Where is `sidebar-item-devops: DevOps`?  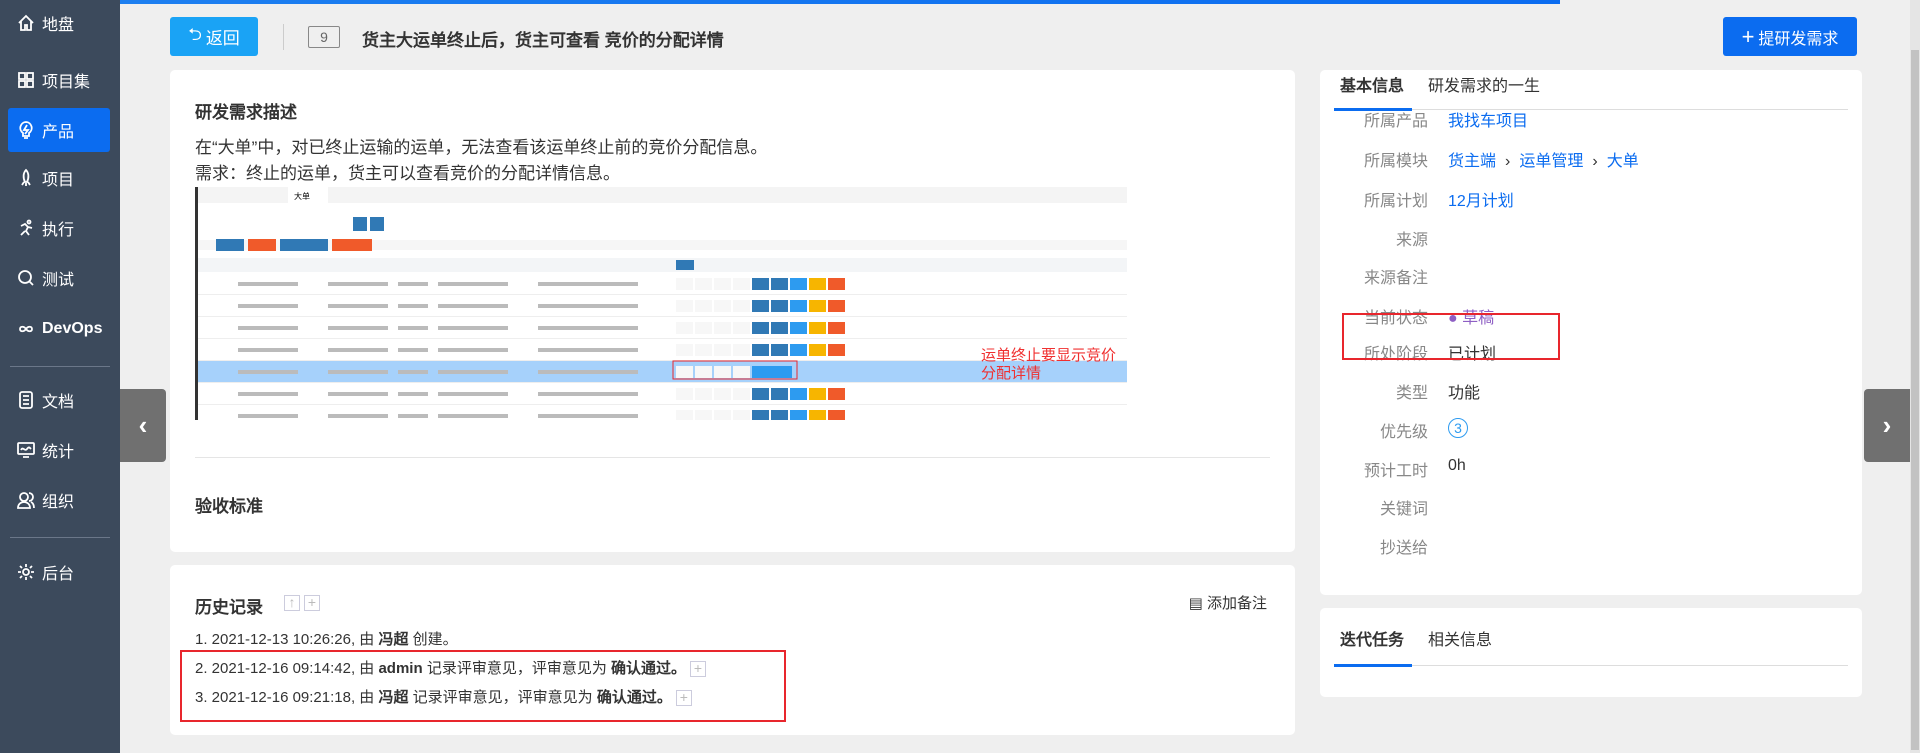
sidebar-item-devops: DevOps is located at coordinates (59, 329).